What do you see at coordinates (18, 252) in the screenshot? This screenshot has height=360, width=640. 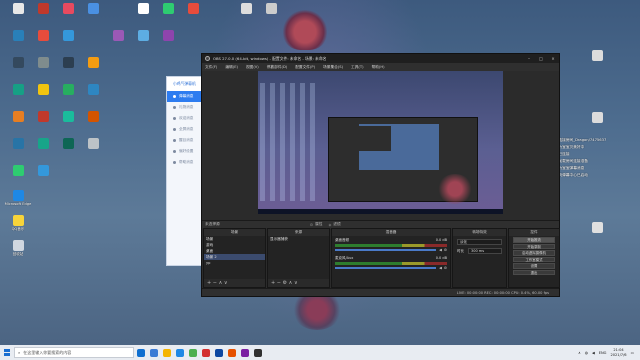 I see `desktop-icon: 回收站` at bounding box center [18, 252].